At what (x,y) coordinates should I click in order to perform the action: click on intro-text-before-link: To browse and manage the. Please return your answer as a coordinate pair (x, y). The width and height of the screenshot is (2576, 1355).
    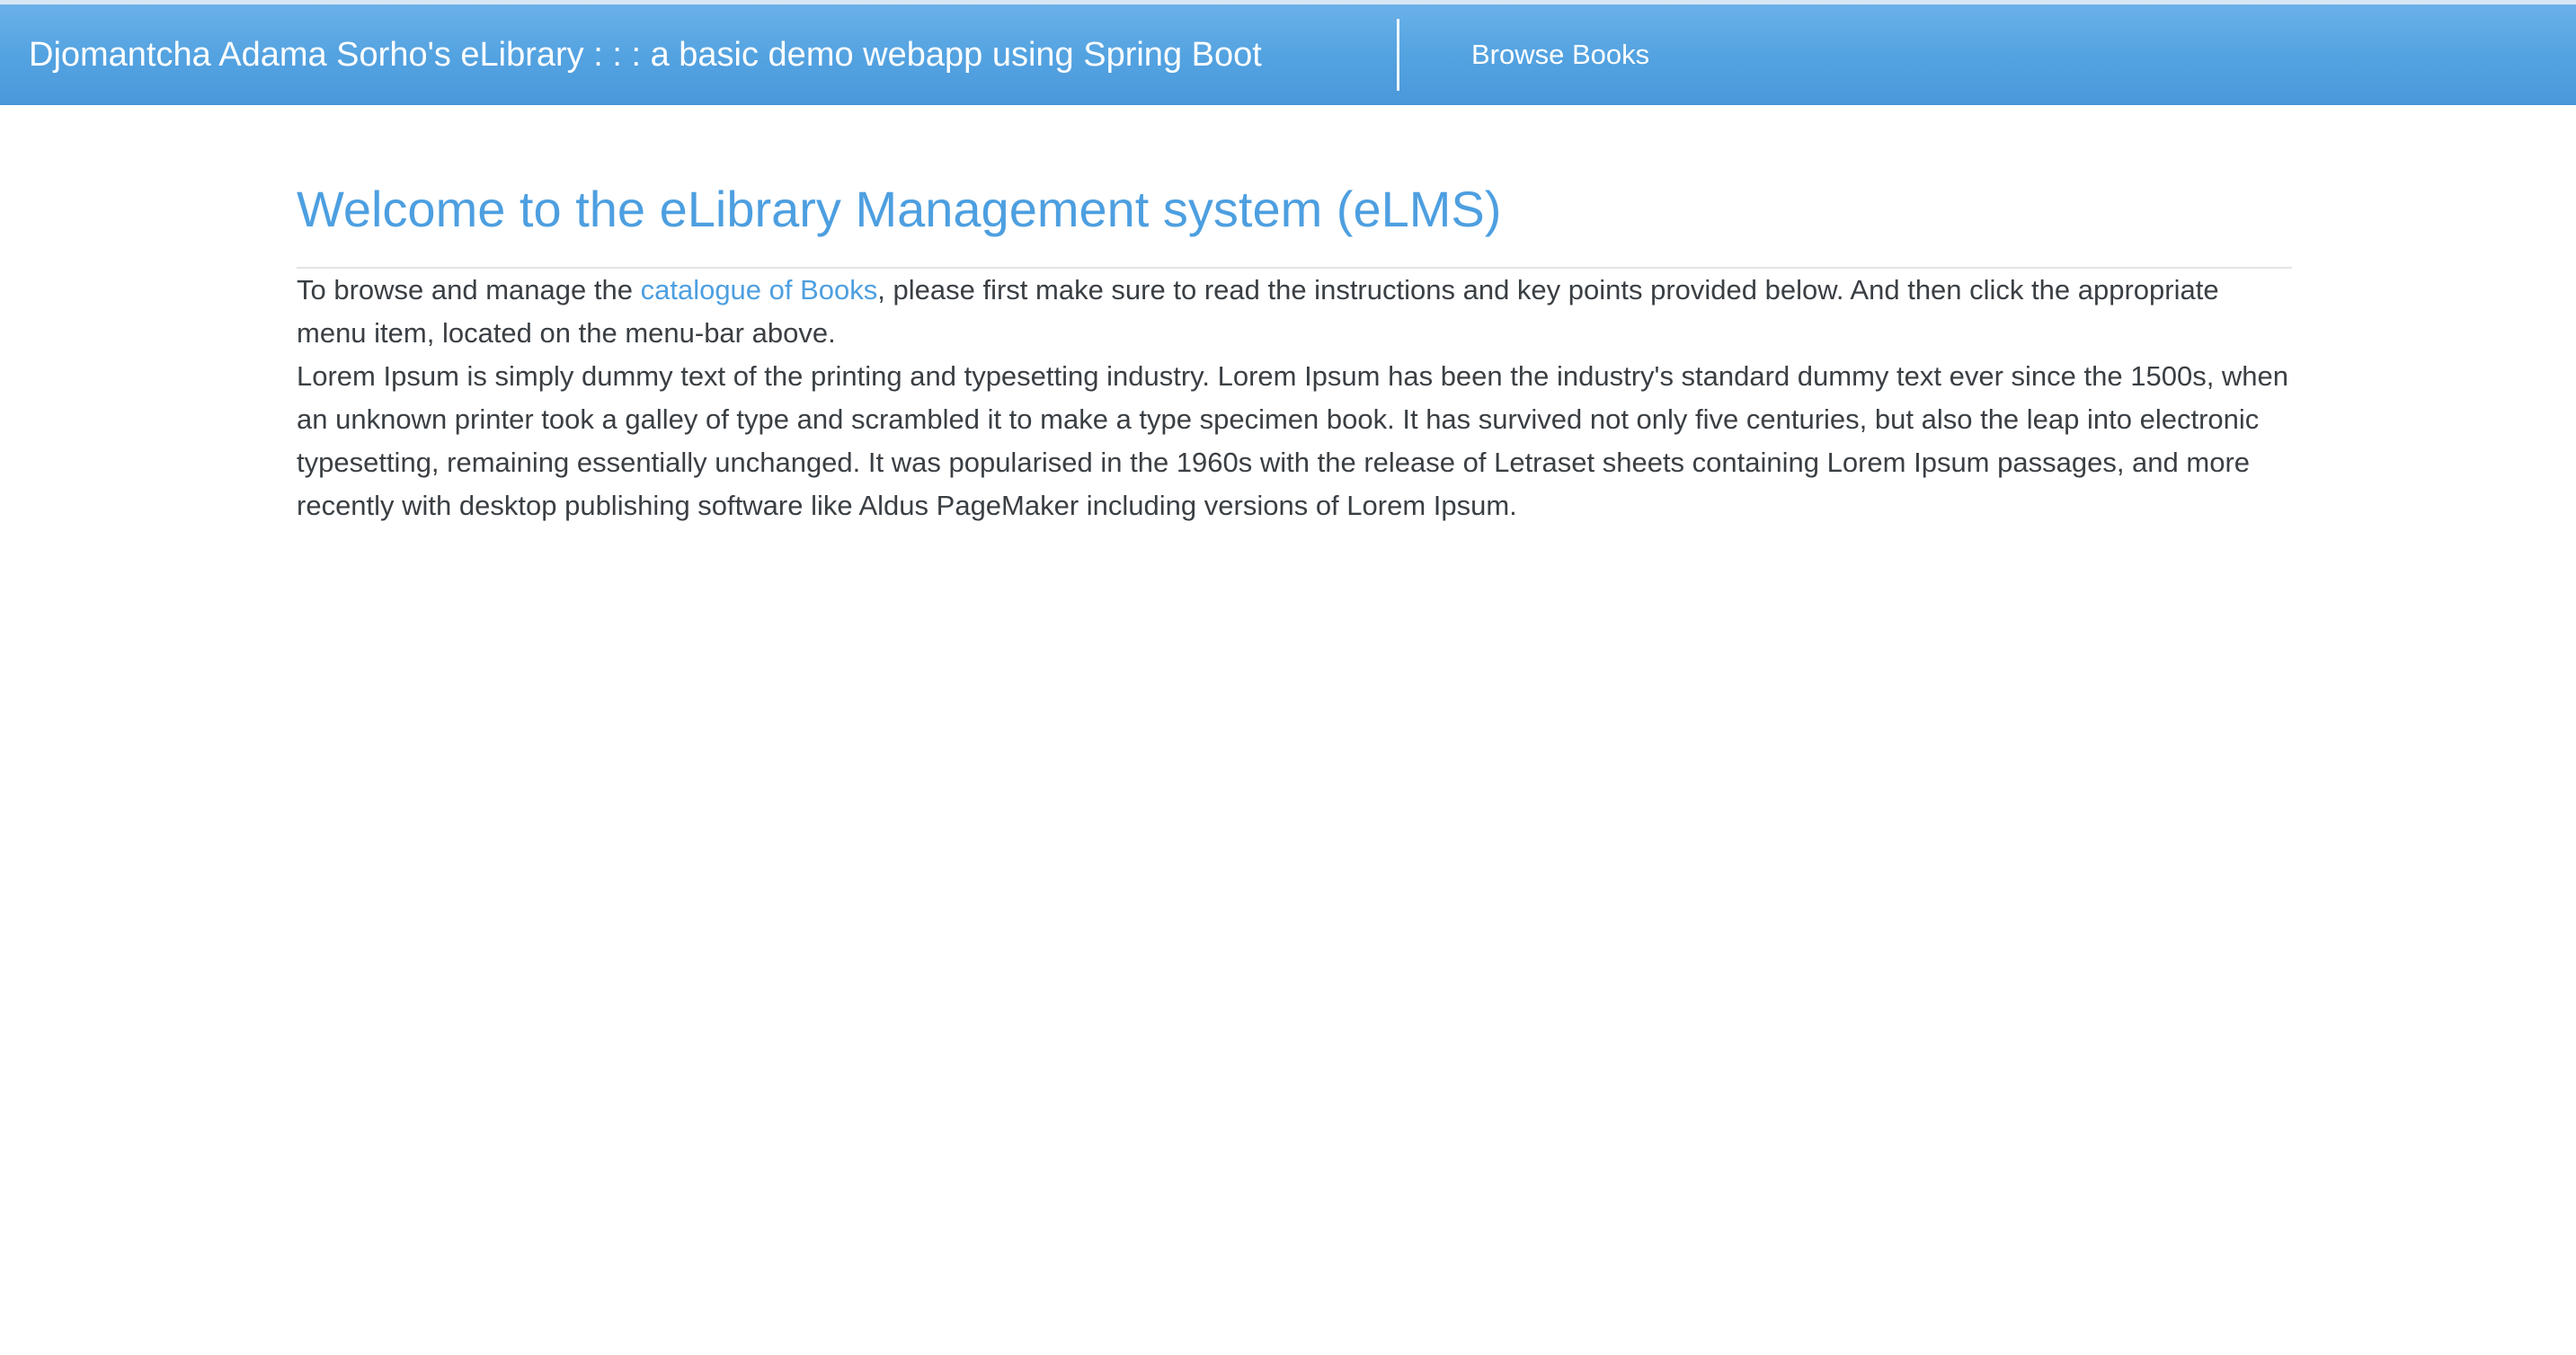
    Looking at the image, I should click on (469, 290).